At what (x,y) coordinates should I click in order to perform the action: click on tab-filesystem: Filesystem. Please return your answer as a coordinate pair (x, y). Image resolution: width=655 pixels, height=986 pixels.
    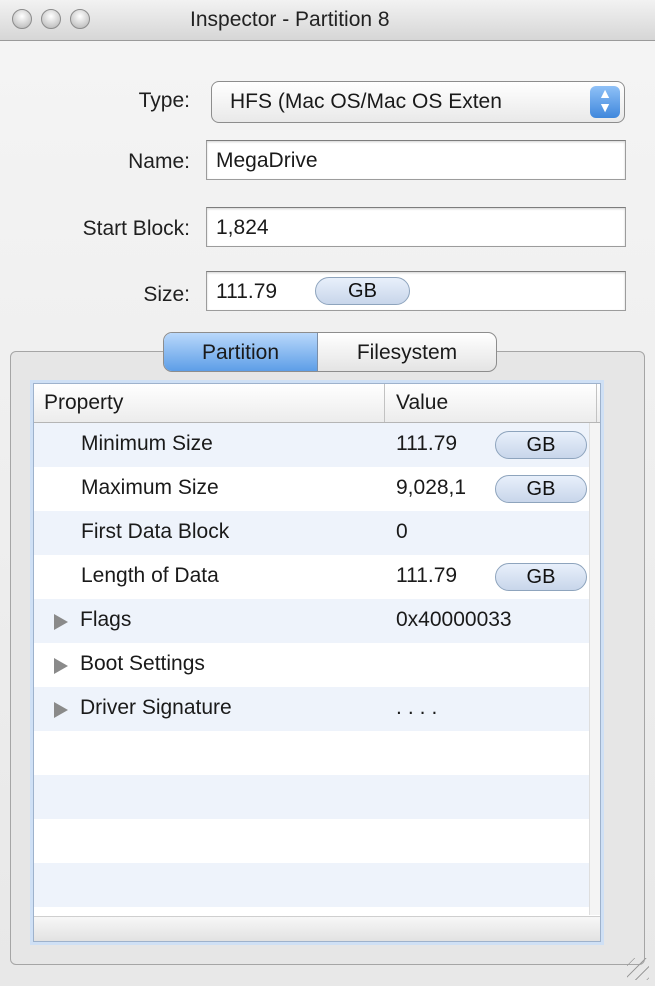
    Looking at the image, I should click on (407, 352).